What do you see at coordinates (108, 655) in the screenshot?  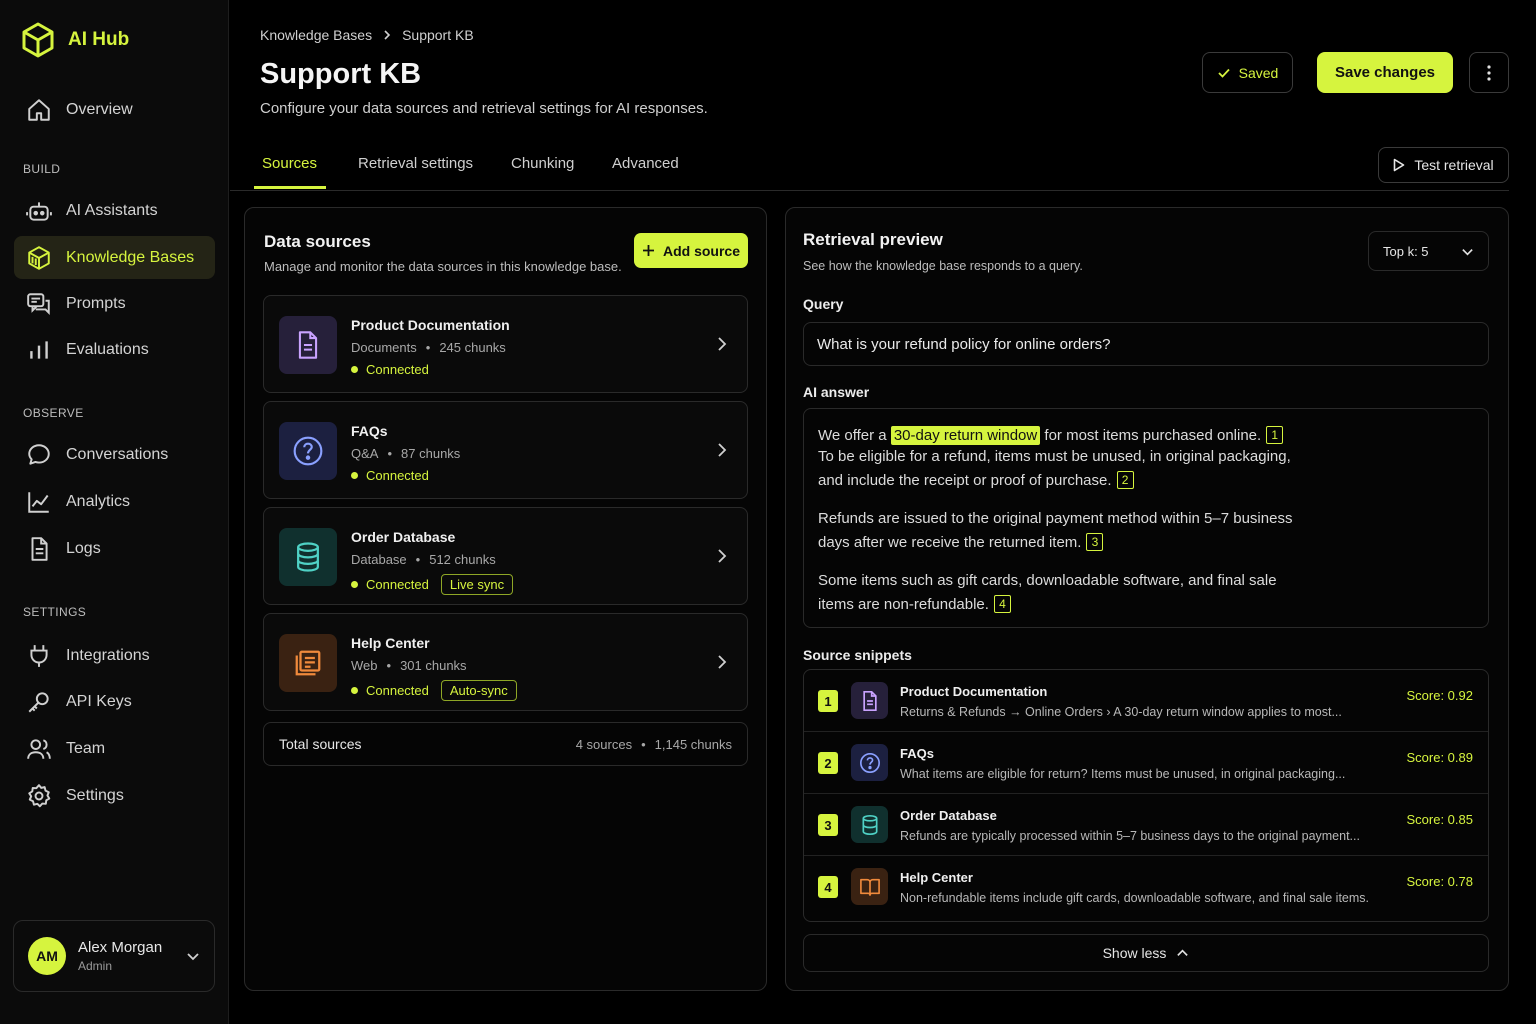 I see `sidebar-item-label: Integrations` at bounding box center [108, 655].